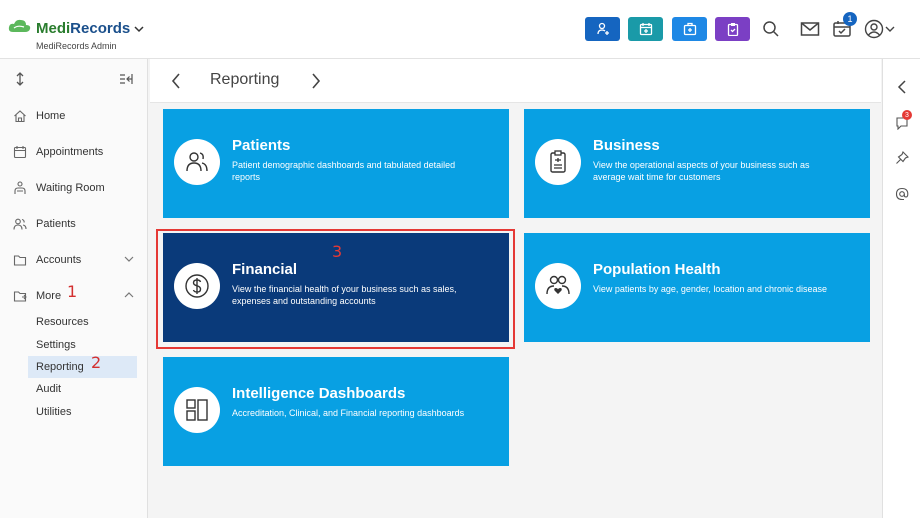 The width and height of the screenshot is (920, 518). What do you see at coordinates (76, 46) in the screenshot?
I see `app-subtitle: MediRecords Admin` at bounding box center [76, 46].